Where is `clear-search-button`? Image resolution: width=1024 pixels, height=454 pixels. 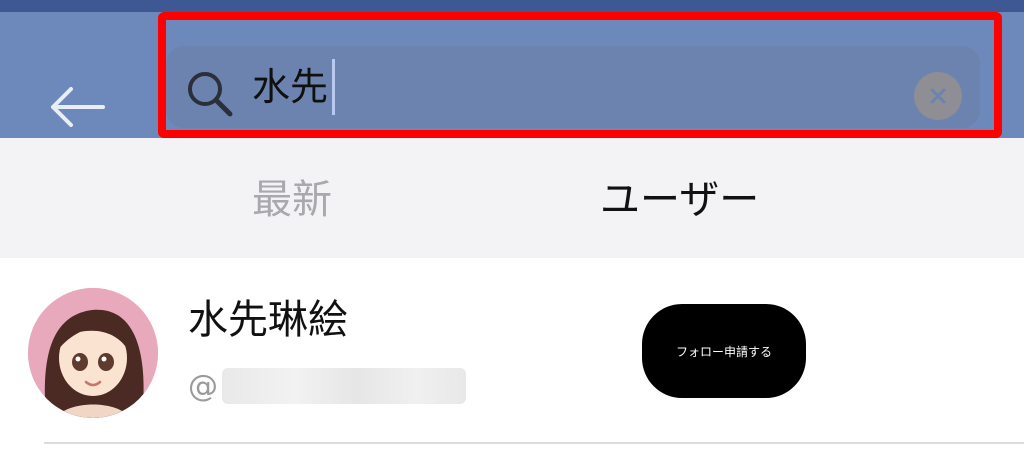 clear-search-button is located at coordinates (938, 96).